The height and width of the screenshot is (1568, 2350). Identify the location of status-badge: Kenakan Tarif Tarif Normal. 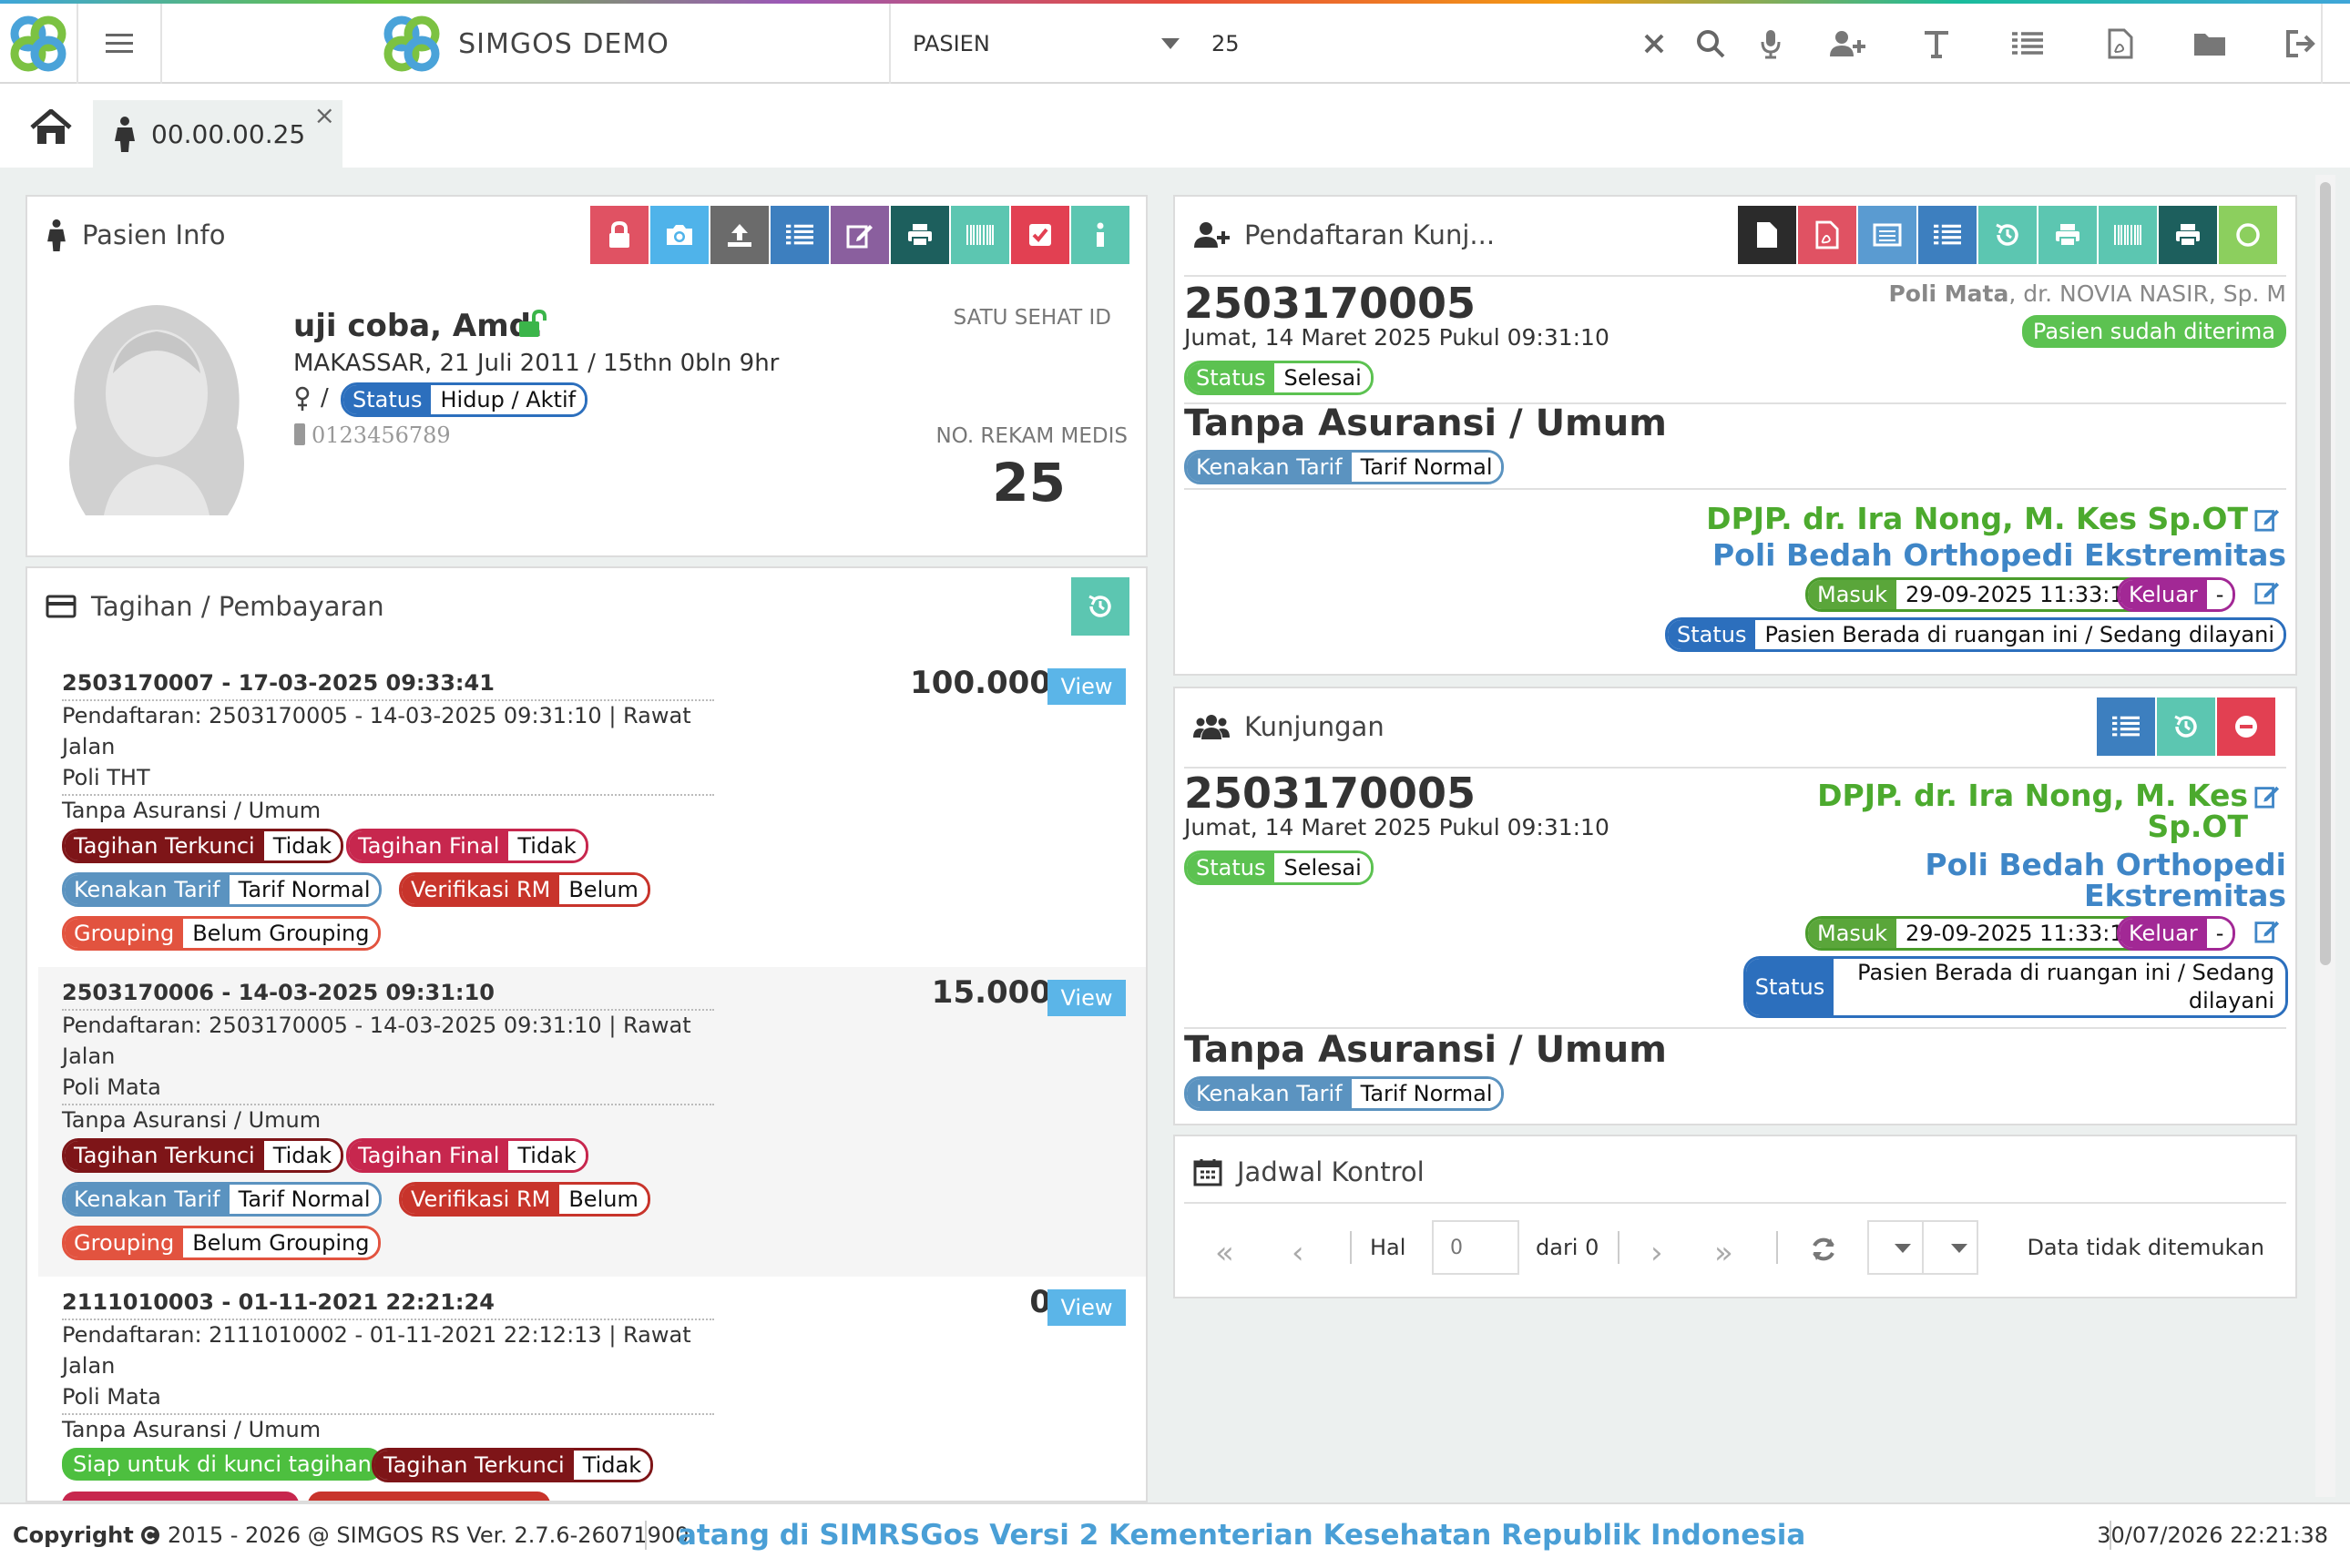
(222, 1199).